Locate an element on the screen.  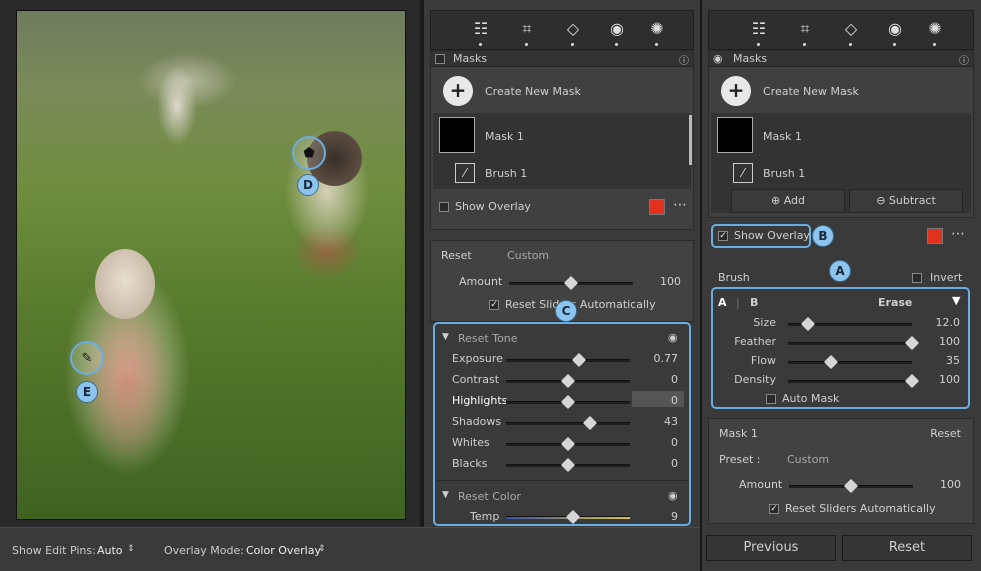
left-temp-knob is located at coordinates (573, 517).